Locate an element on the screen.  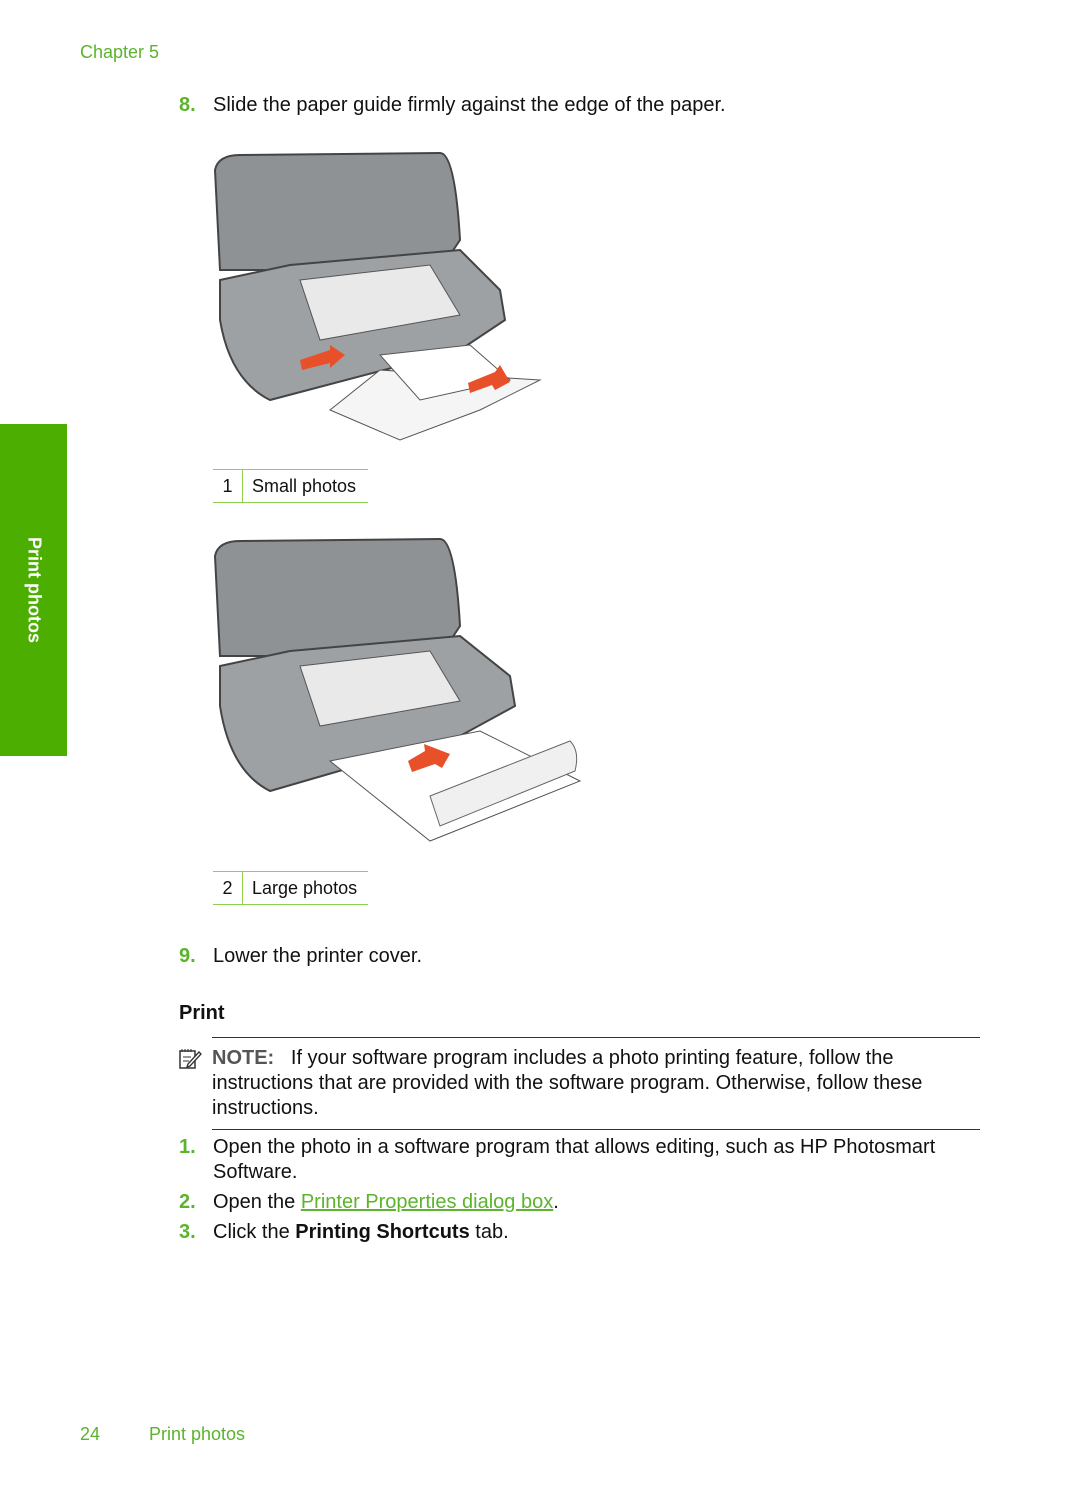
figure-label: Large photos is located at coordinates (305, 888).